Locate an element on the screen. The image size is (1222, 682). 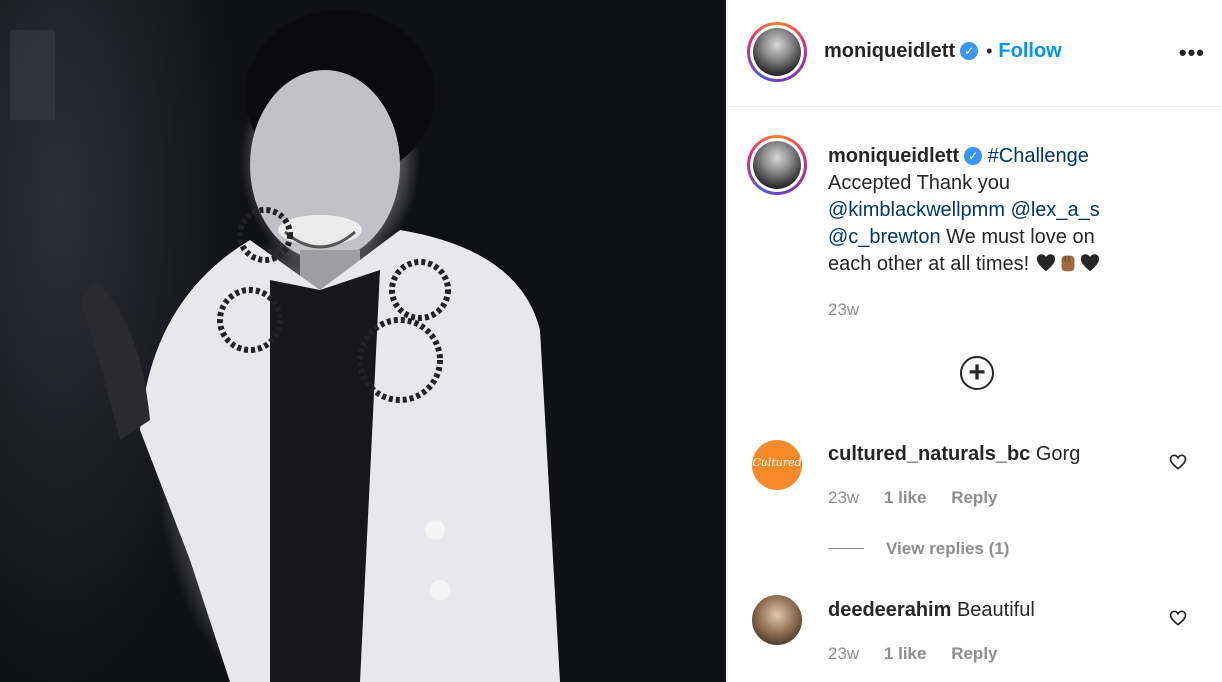
comment-2-time: 23w is located at coordinates (843, 653).